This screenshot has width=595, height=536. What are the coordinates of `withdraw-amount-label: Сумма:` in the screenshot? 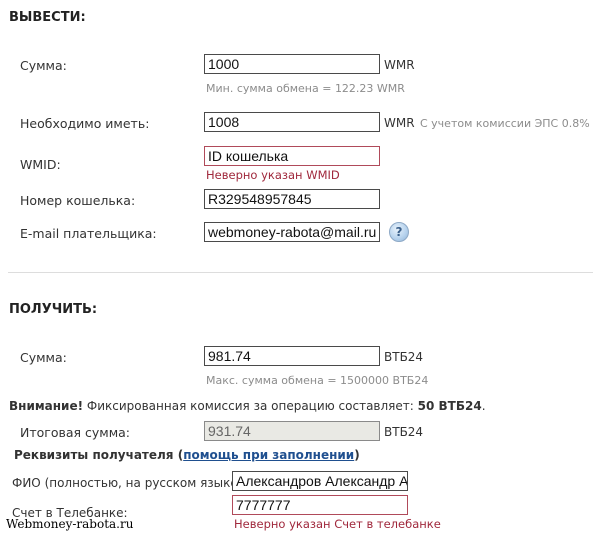 It's located at (43, 65).